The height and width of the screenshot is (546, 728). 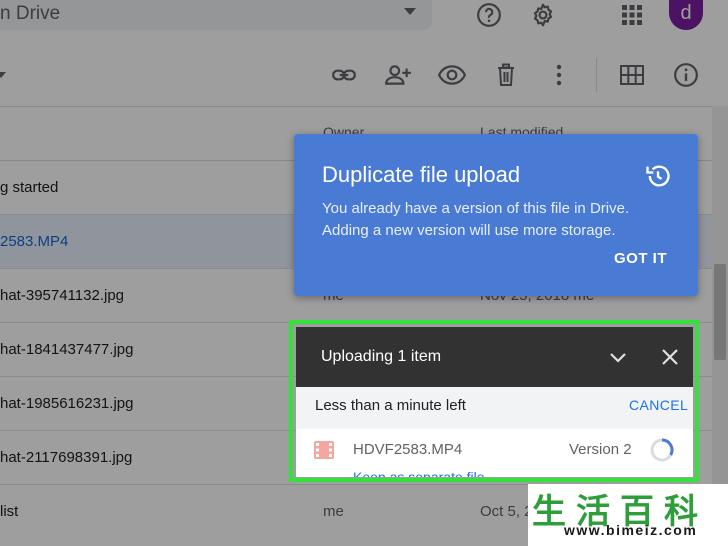 I want to click on upload-time-left: Less than a minute left, so click(x=390, y=405).